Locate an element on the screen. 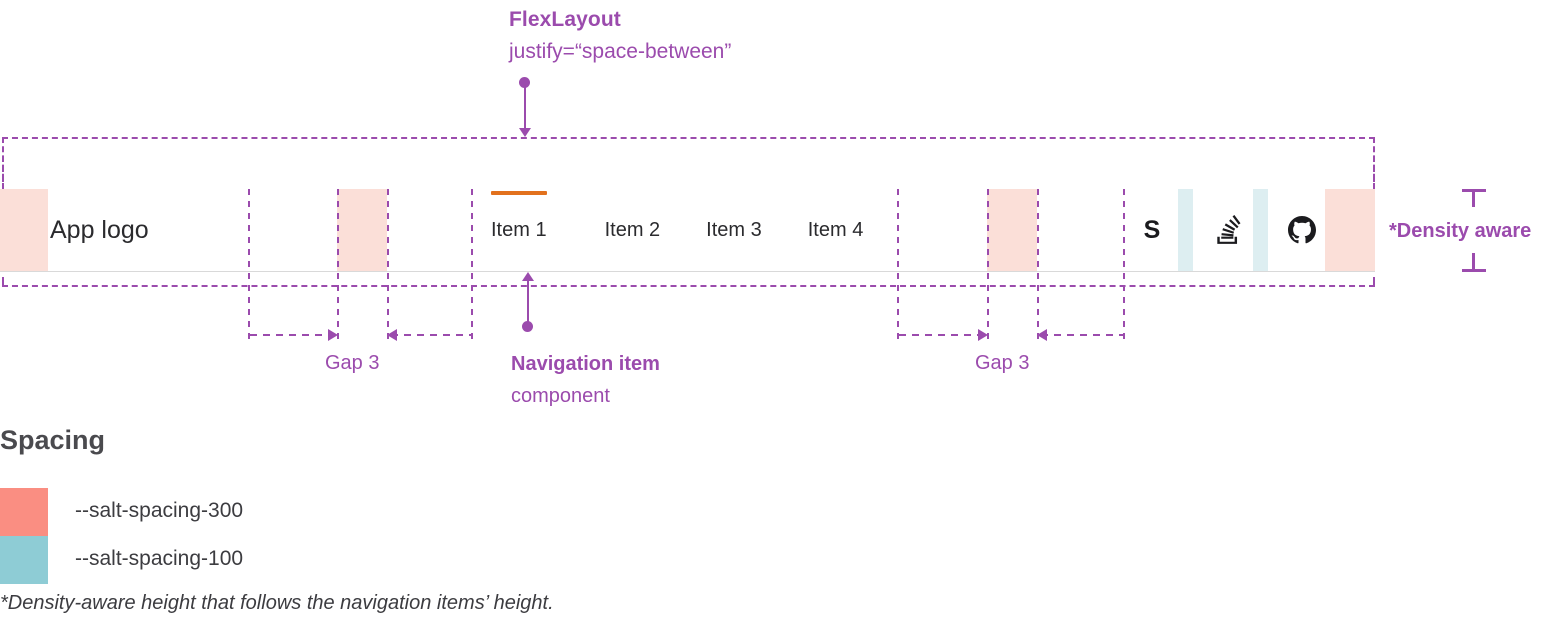  nav-item-1-label: Item 1 is located at coordinates (519, 229).